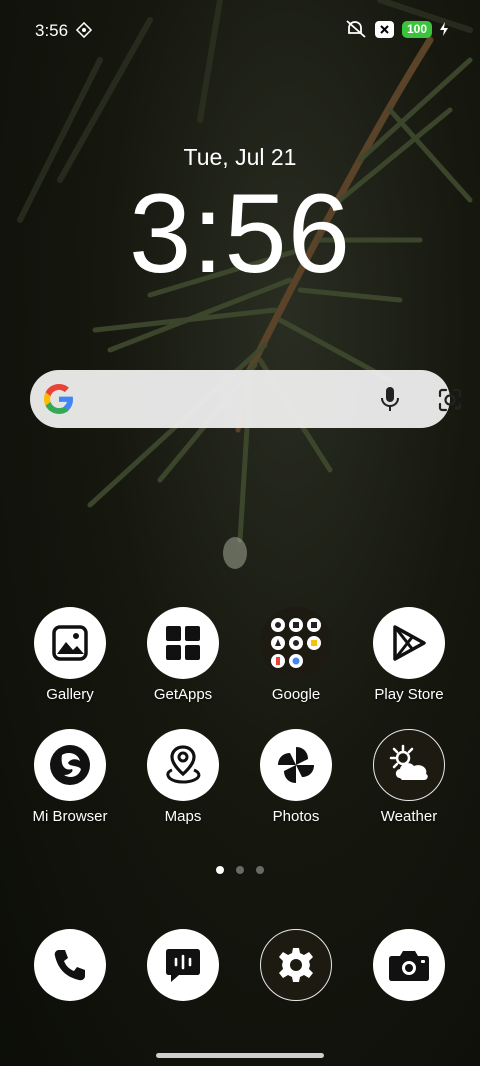 The height and width of the screenshot is (1066, 480). What do you see at coordinates (52, 30) in the screenshot?
I see `status-time: 3:56` at bounding box center [52, 30].